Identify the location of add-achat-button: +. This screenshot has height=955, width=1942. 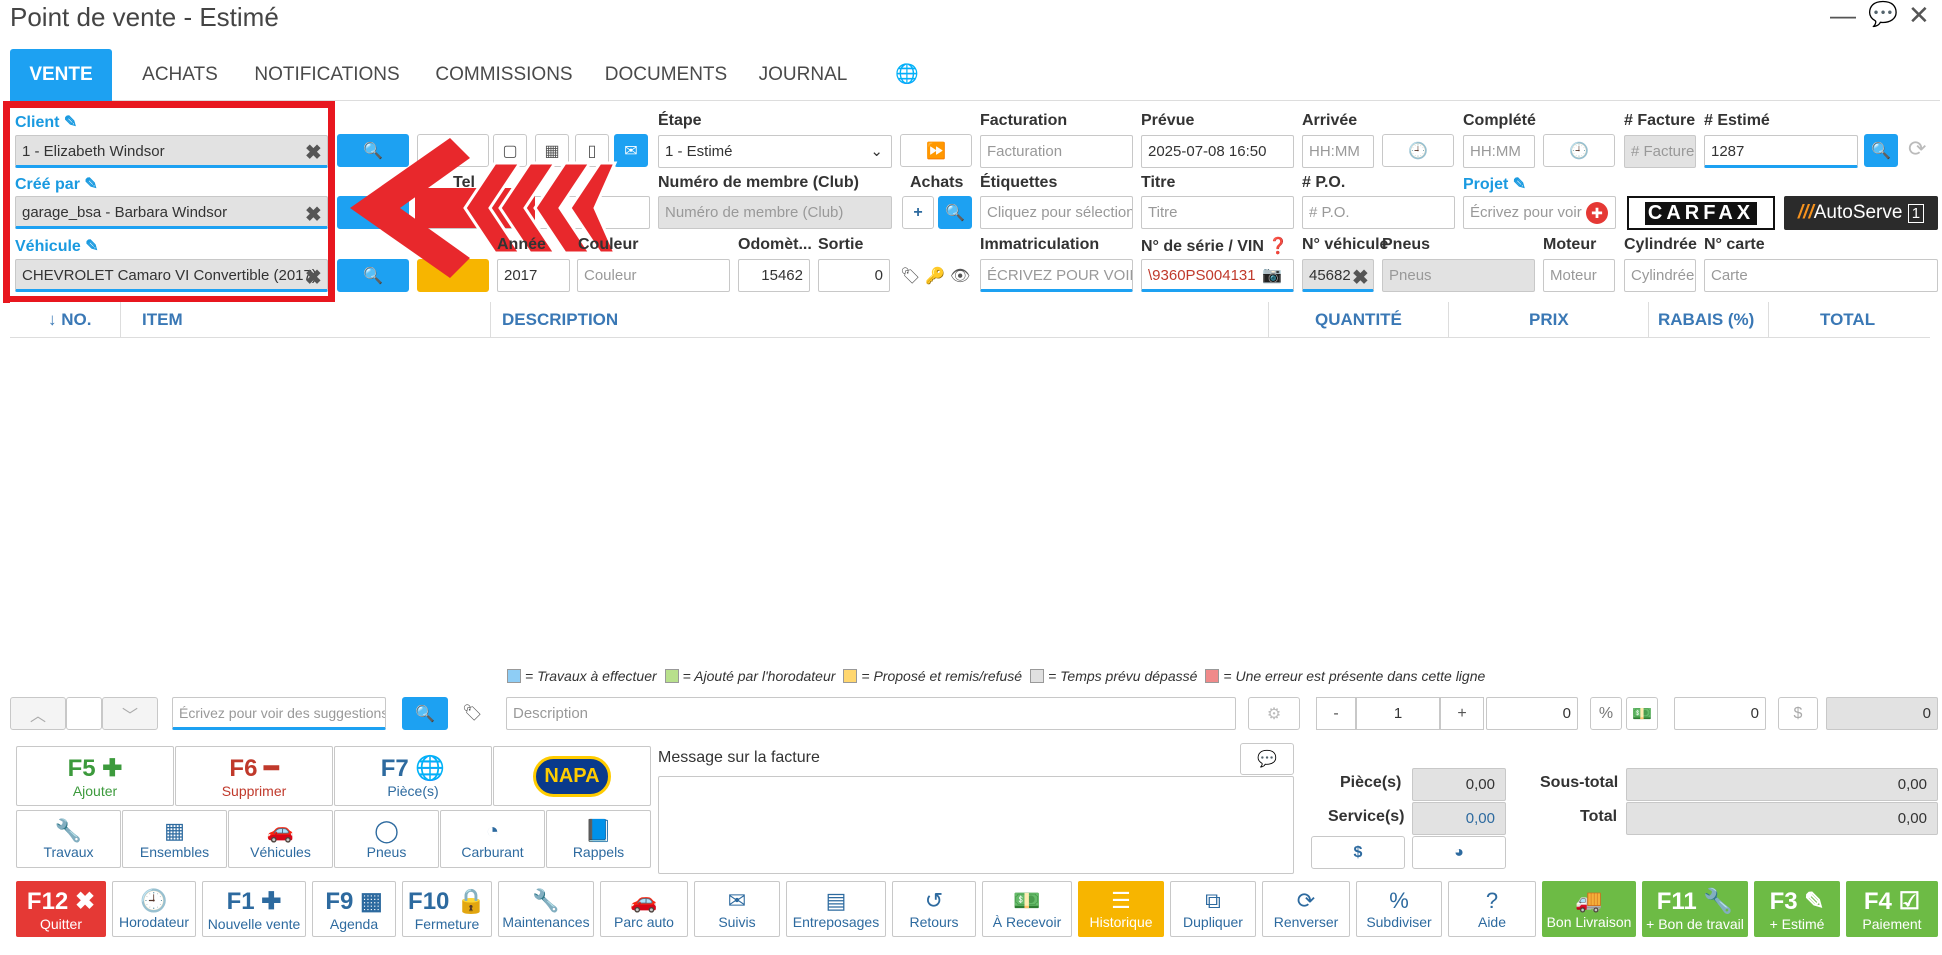
(918, 212).